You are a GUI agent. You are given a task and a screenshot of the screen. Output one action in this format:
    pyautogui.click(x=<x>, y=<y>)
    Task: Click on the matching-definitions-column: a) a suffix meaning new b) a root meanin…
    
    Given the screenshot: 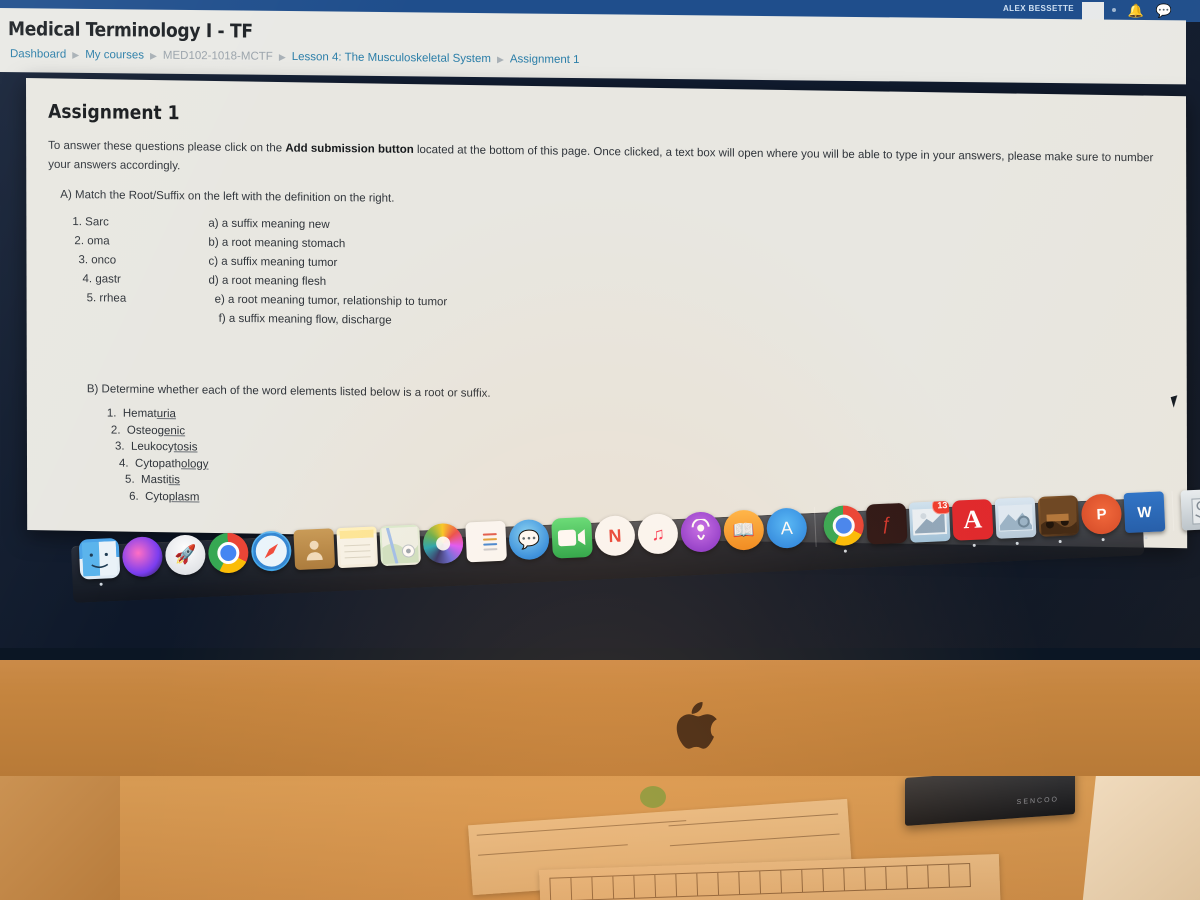 What is the action you would take?
    pyautogui.click(x=468, y=275)
    